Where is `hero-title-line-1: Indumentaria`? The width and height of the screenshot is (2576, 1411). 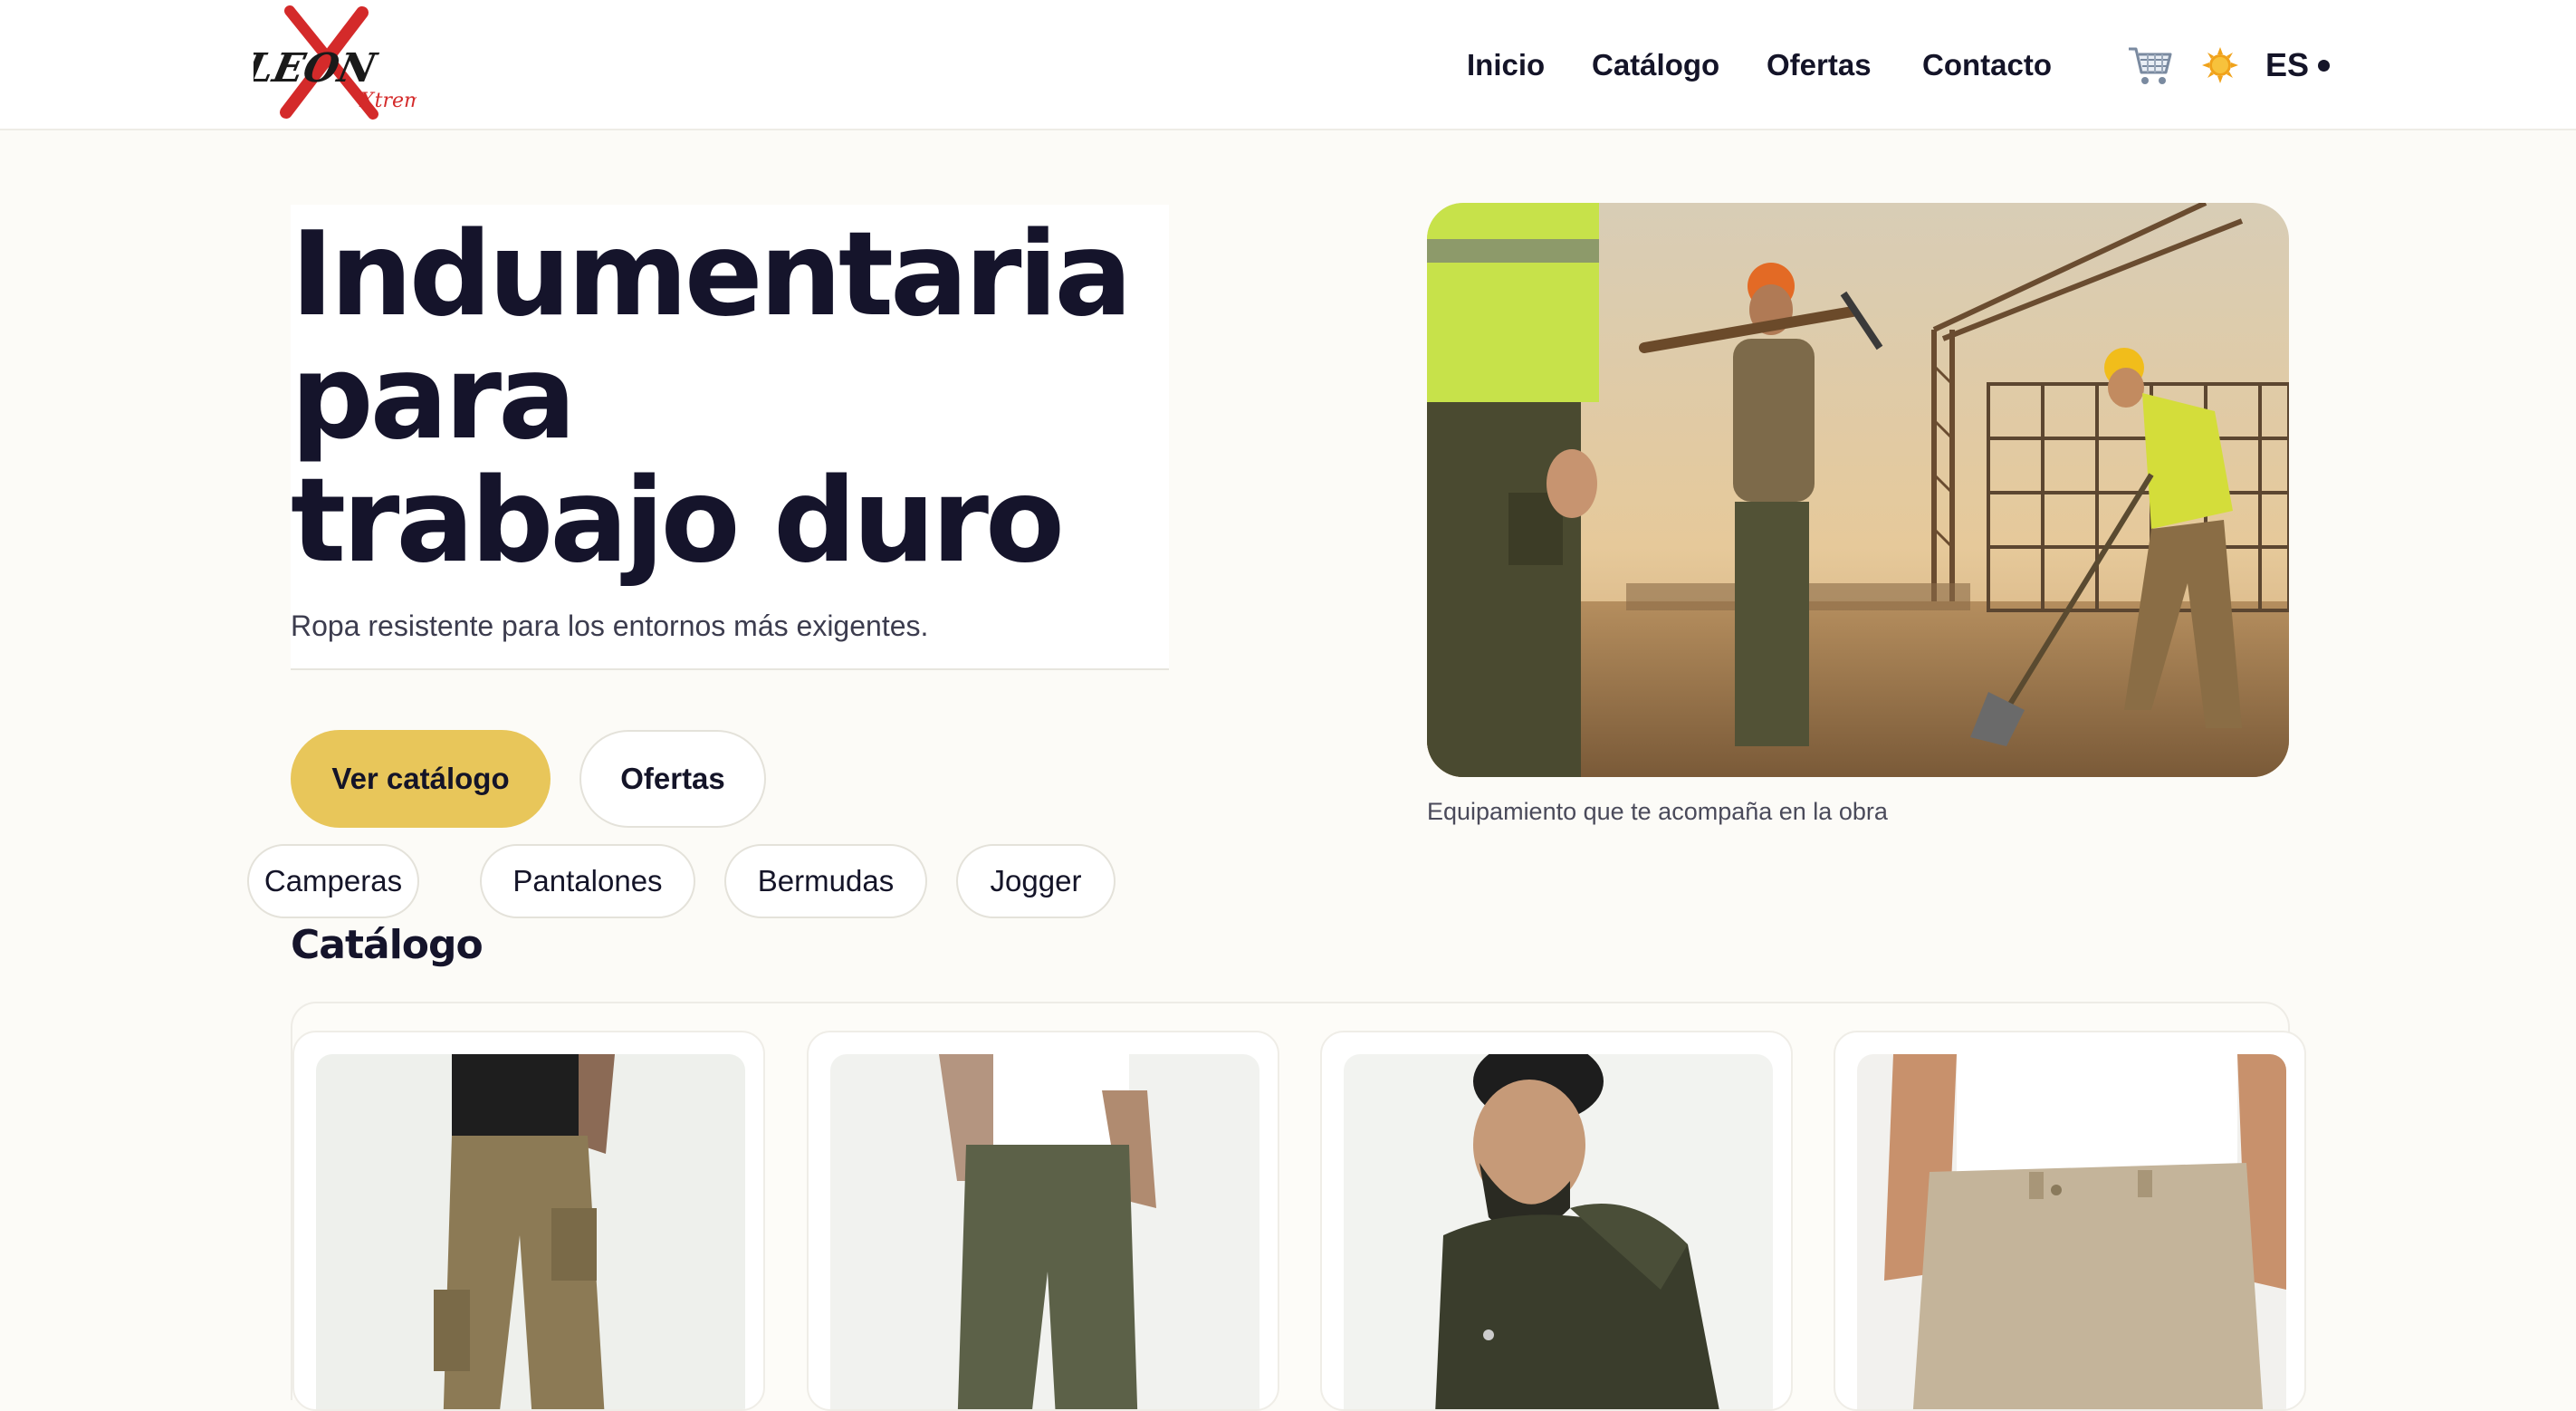
hero-title-line-1: Indumentaria is located at coordinates (712, 274).